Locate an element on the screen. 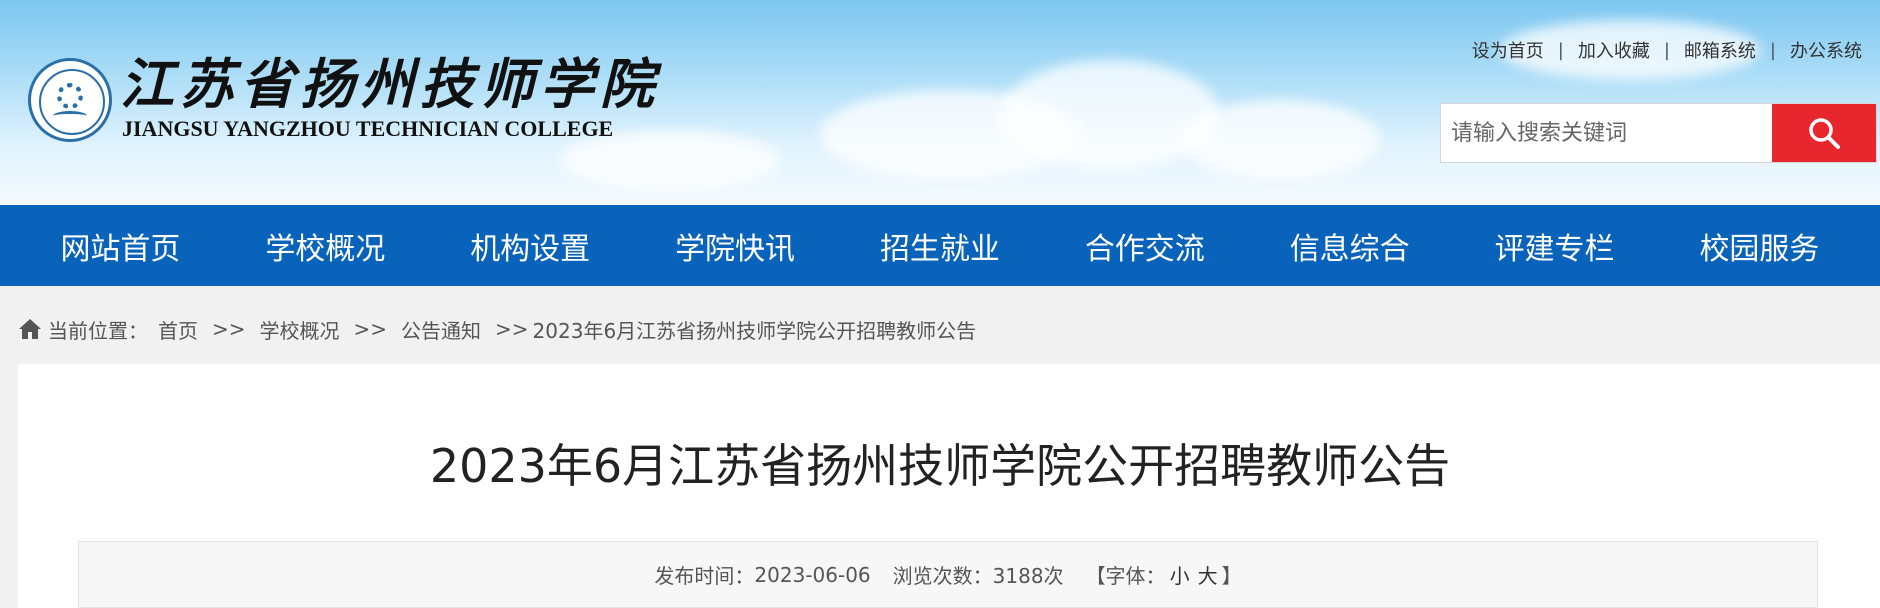  article-meta: 发布时间： 2023-06-06 浏览次数： 3188次 【字体： 小 大 】 is located at coordinates (948, 574).